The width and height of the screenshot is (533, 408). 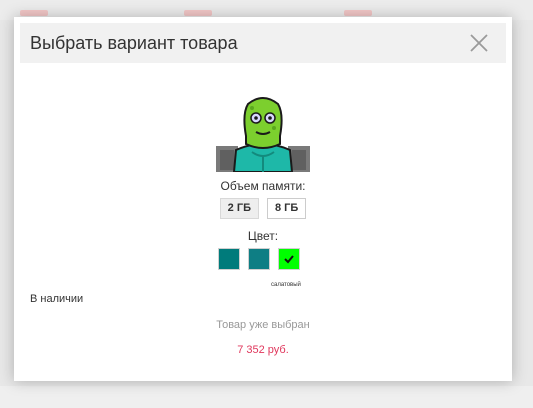 I want to click on close-icon, so click(x=479, y=43).